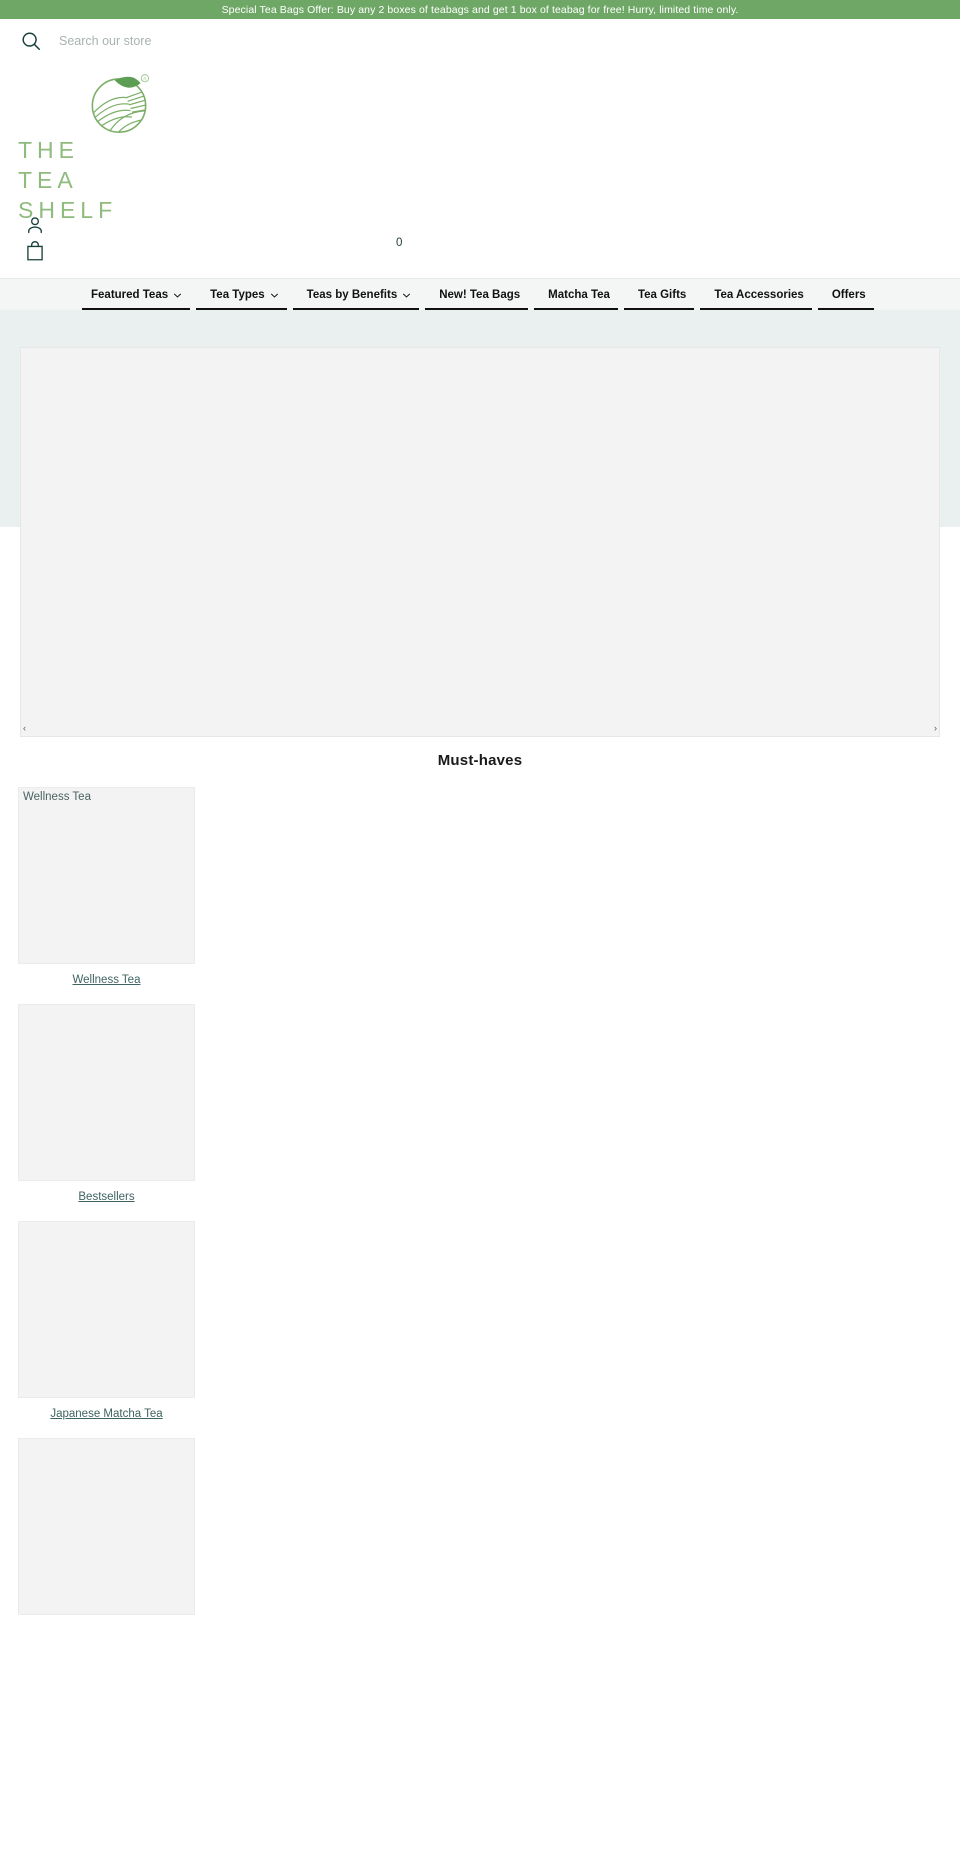  What do you see at coordinates (480, 170) in the screenshot?
I see `site-header: R THE TEA SHELF 0` at bounding box center [480, 170].